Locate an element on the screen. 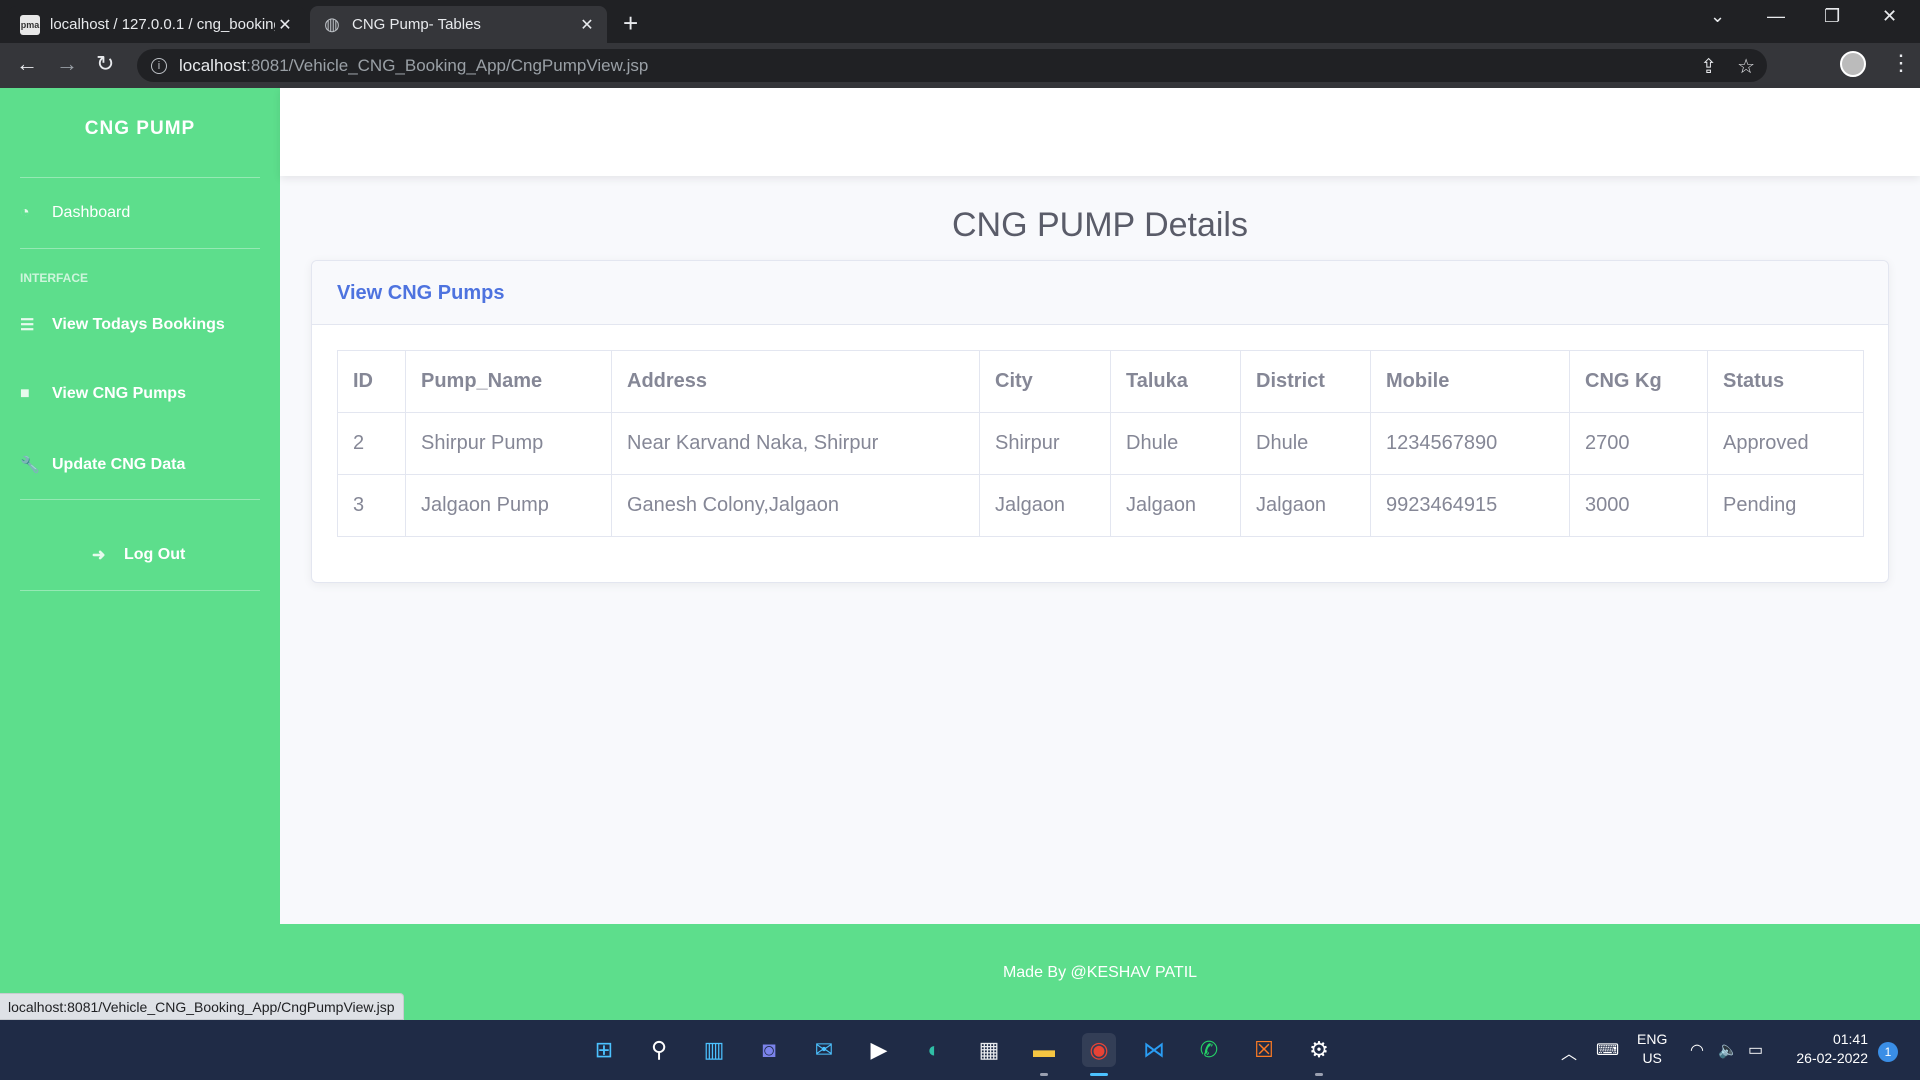 The height and width of the screenshot is (1080, 1920). reload-icon: ↻ is located at coordinates (105, 64).